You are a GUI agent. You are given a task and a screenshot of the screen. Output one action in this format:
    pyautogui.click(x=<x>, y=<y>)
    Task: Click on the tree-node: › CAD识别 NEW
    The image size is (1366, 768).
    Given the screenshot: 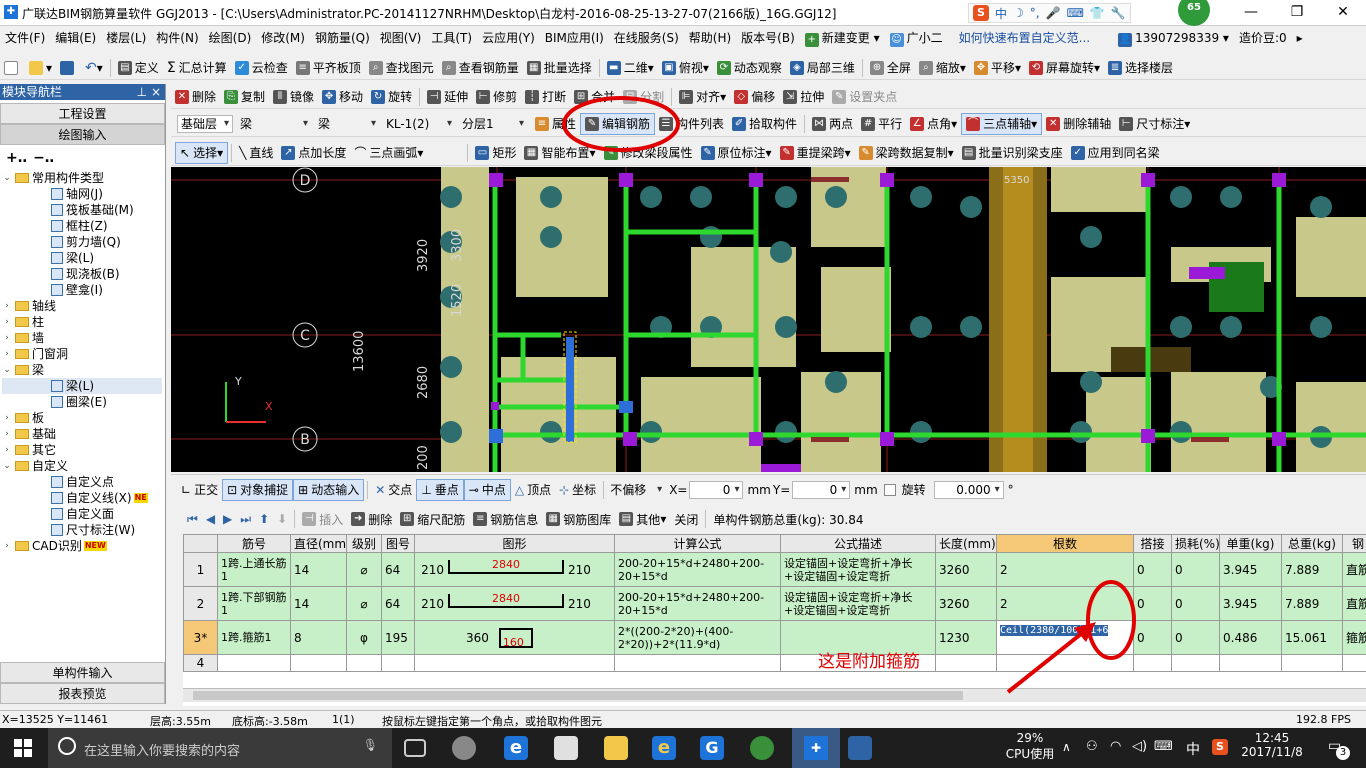 What is the action you would take?
    pyautogui.click(x=82, y=546)
    